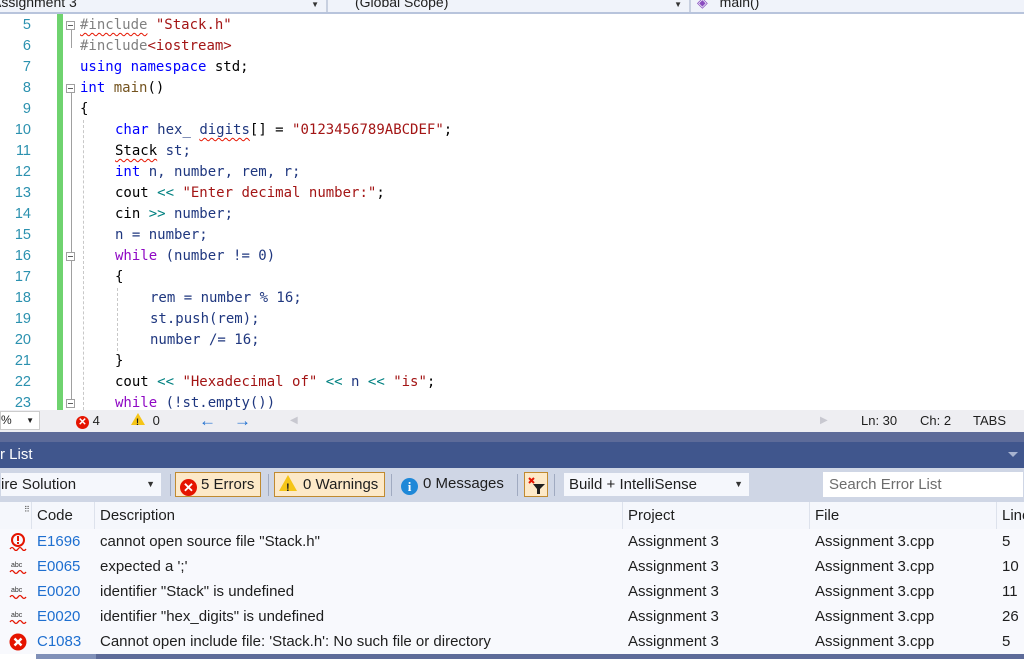 The image size is (1024, 659). I want to click on error-code: E1696, so click(58, 541).